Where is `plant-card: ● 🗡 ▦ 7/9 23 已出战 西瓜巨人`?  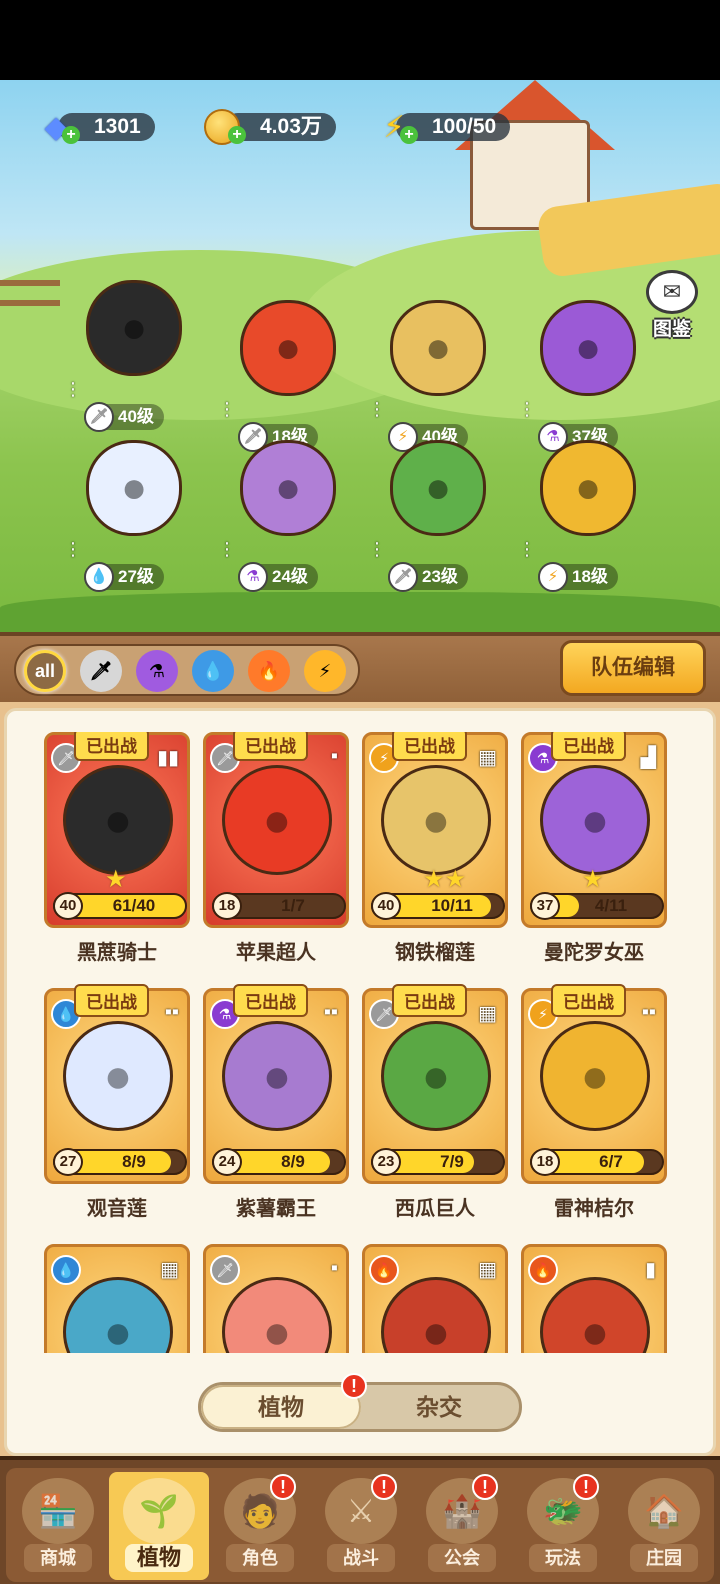 plant-card: ● 🗡 ▦ 7/9 23 已出战 西瓜巨人 is located at coordinates (435, 1102).